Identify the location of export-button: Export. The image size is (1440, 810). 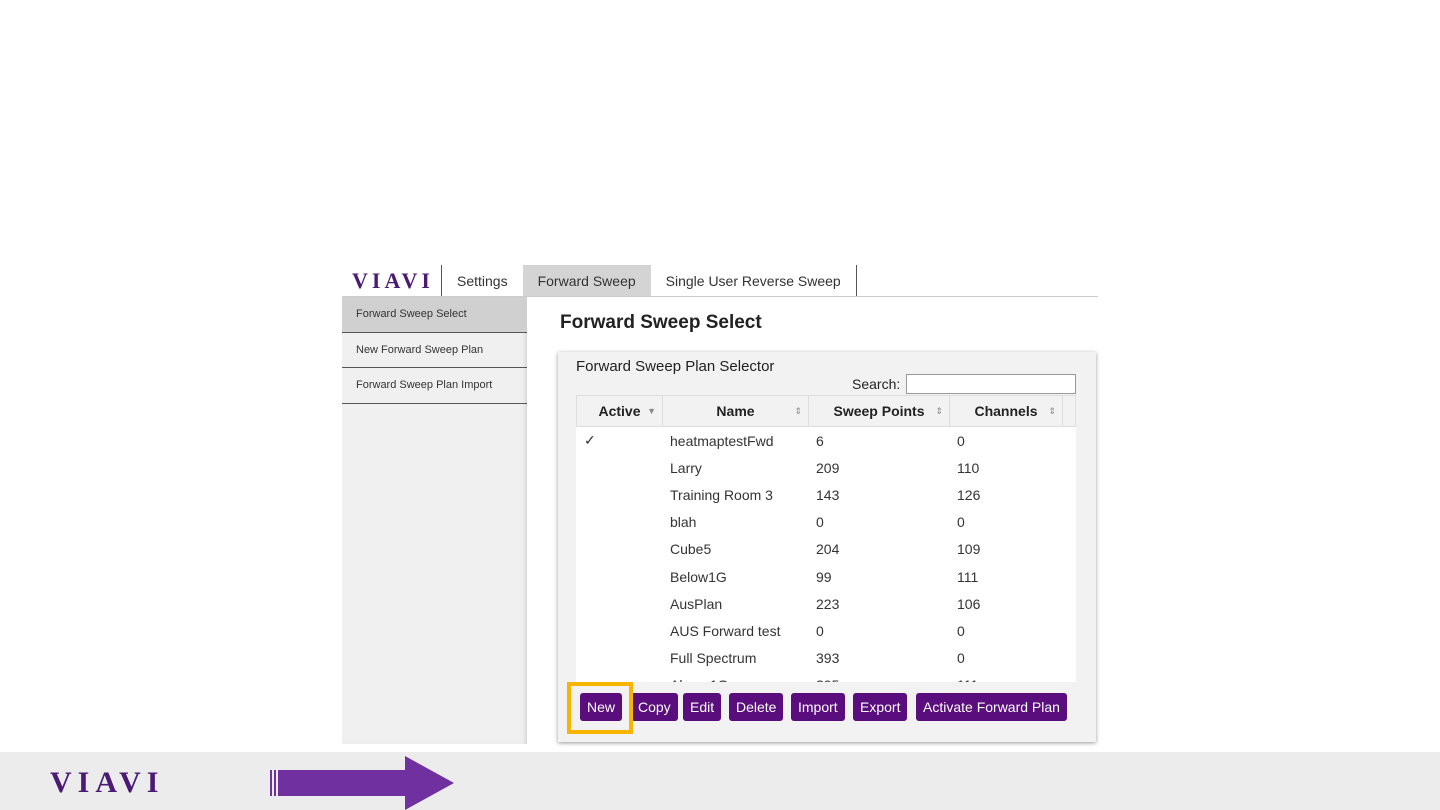
(880, 707).